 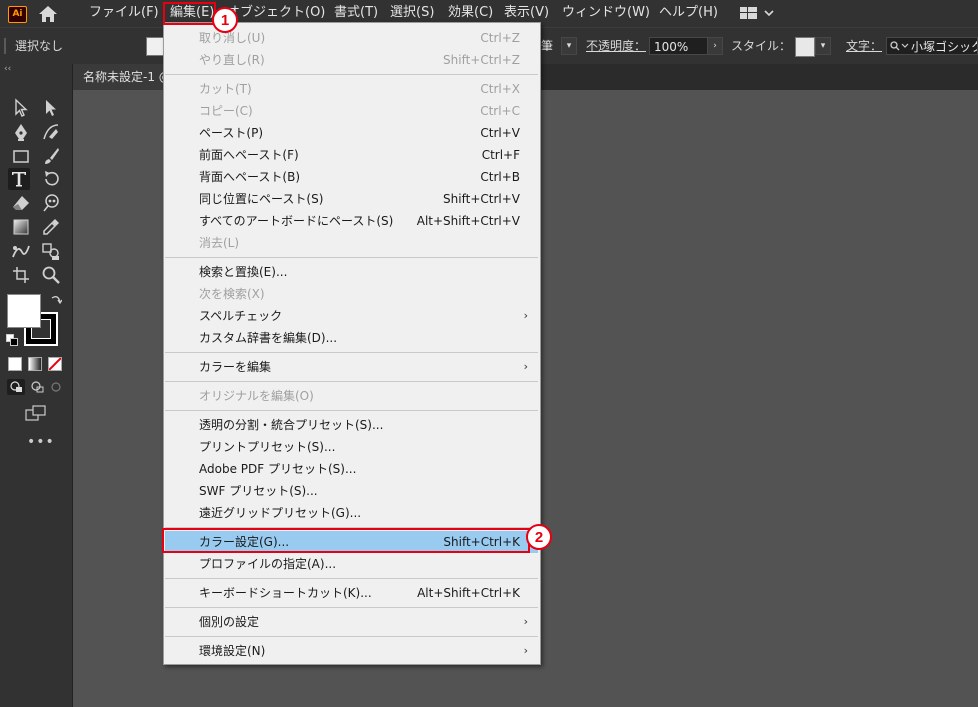 What do you see at coordinates (351, 133) in the screenshot?
I see `menu-item-paste: ペースト(P) Ctrl+V` at bounding box center [351, 133].